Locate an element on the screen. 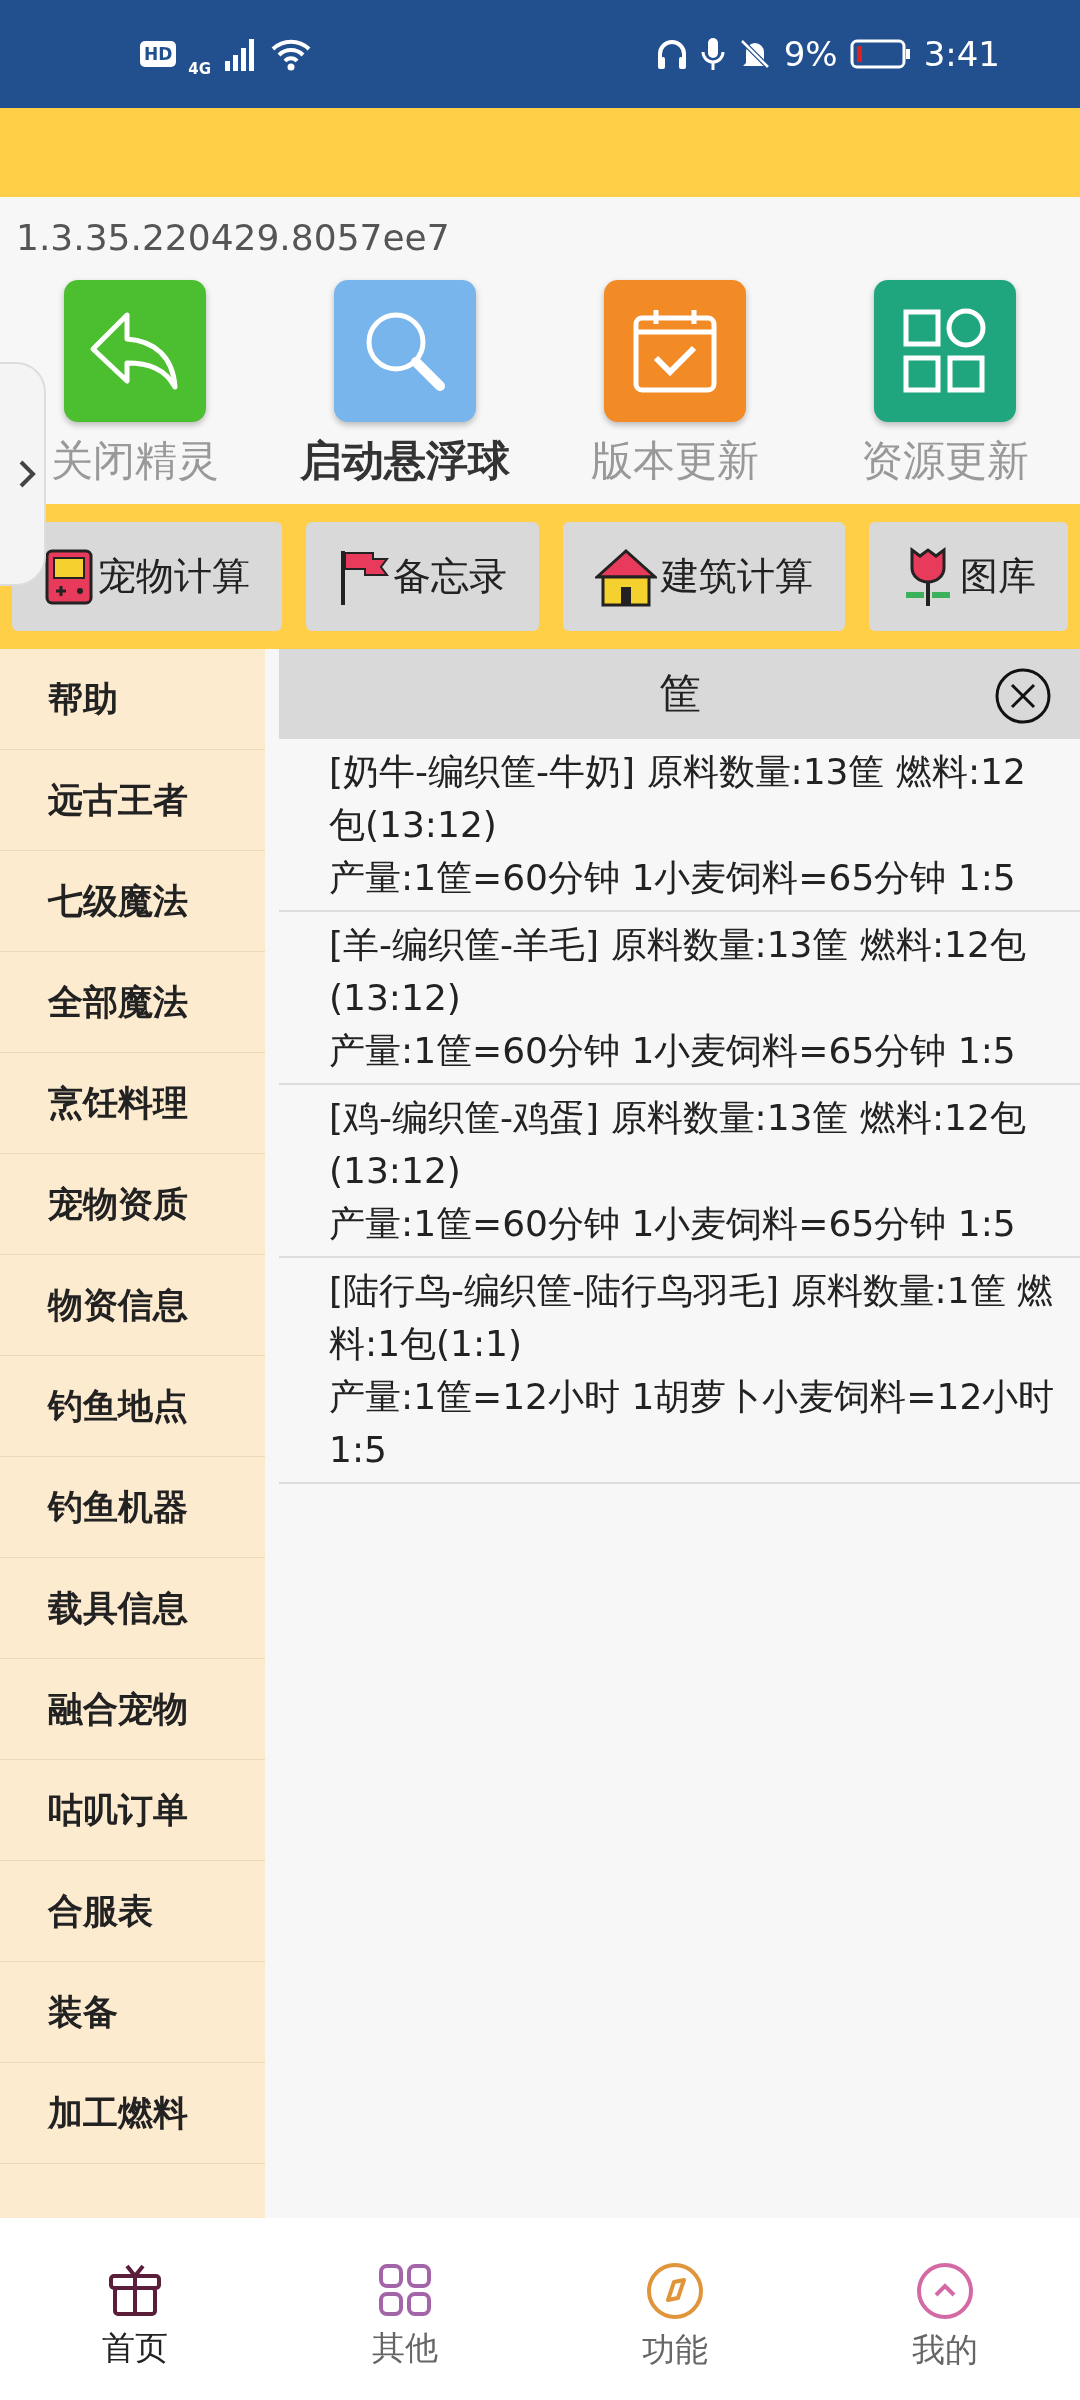  battery-icon is located at coordinates (880, 54).